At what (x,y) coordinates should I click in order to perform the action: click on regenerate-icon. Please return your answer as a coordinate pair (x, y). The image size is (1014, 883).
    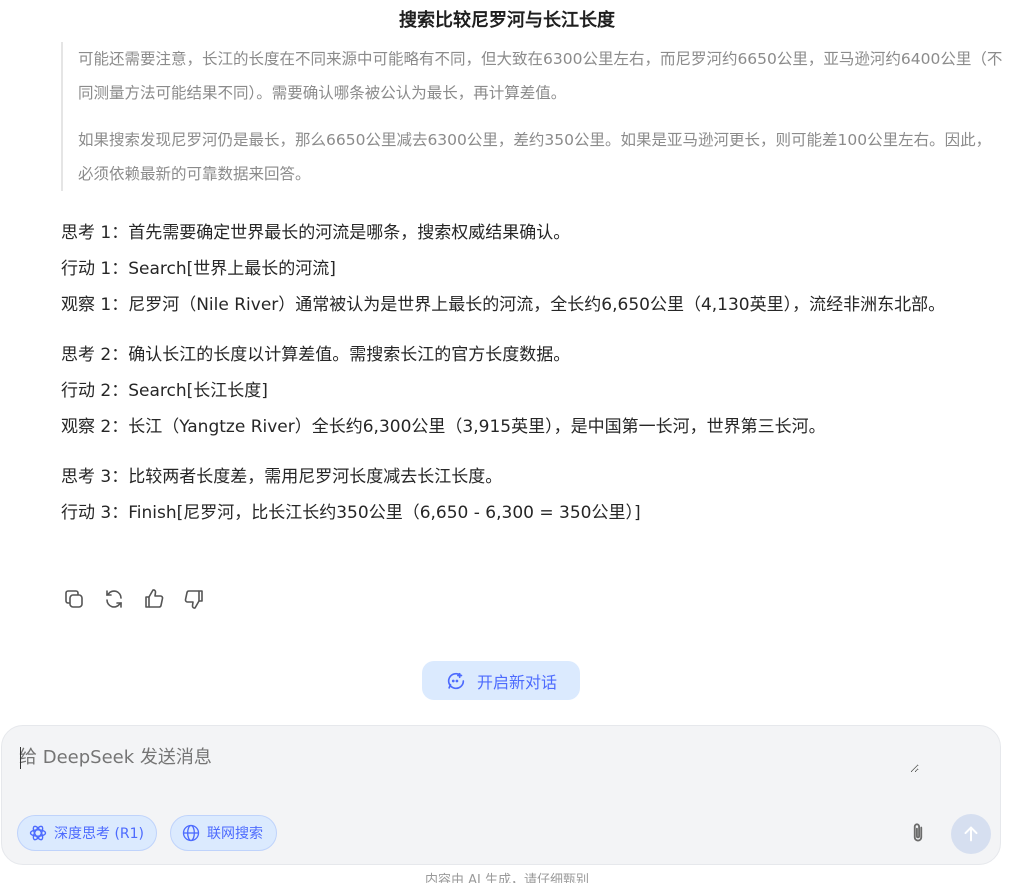
    Looking at the image, I should click on (114, 599).